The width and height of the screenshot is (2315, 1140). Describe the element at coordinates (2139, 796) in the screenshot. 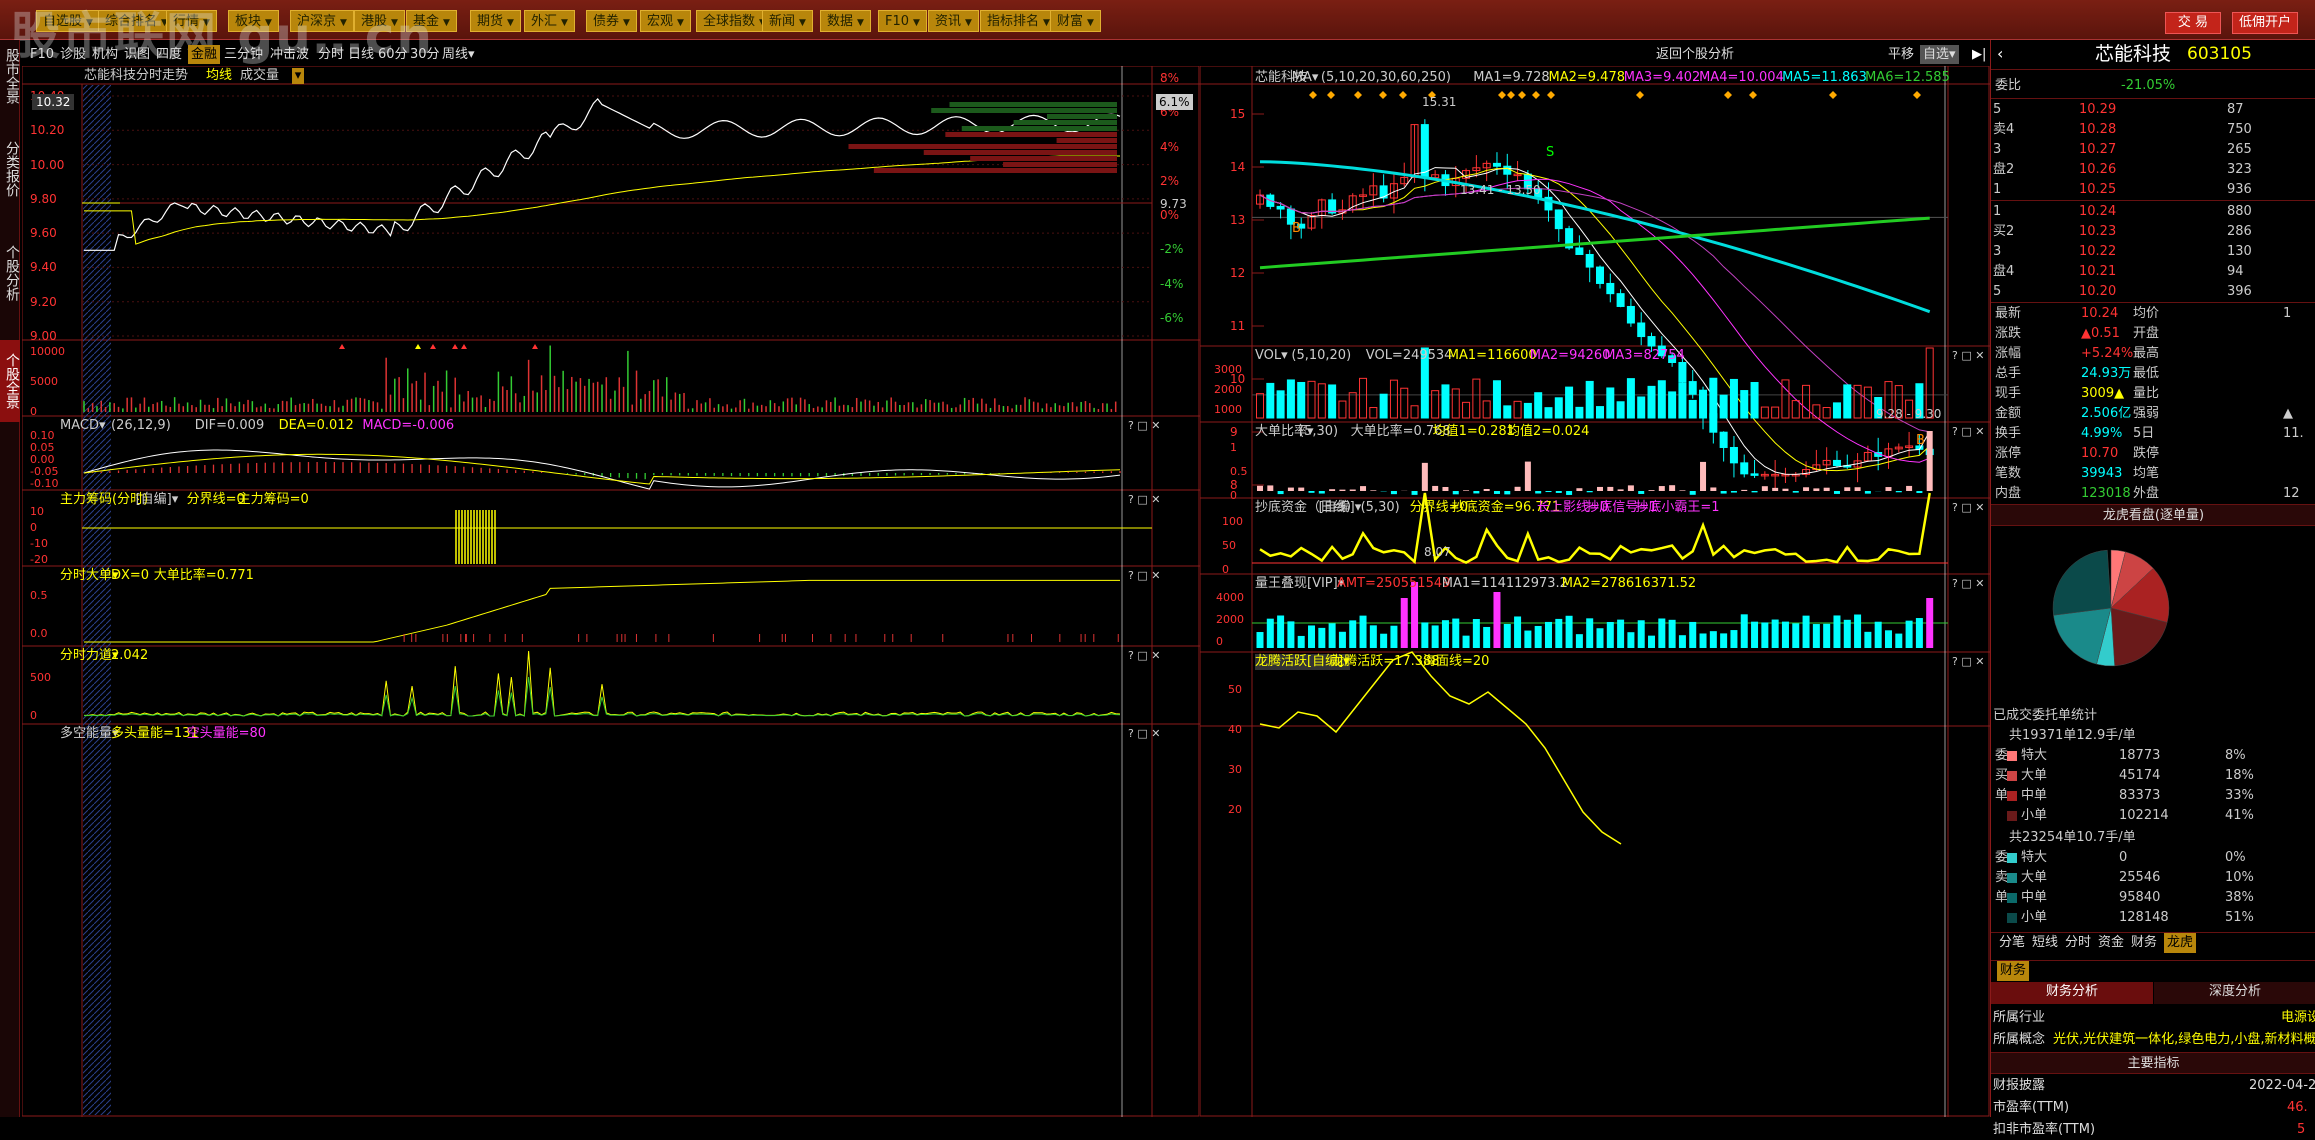

I see `order-count: 83373` at that location.